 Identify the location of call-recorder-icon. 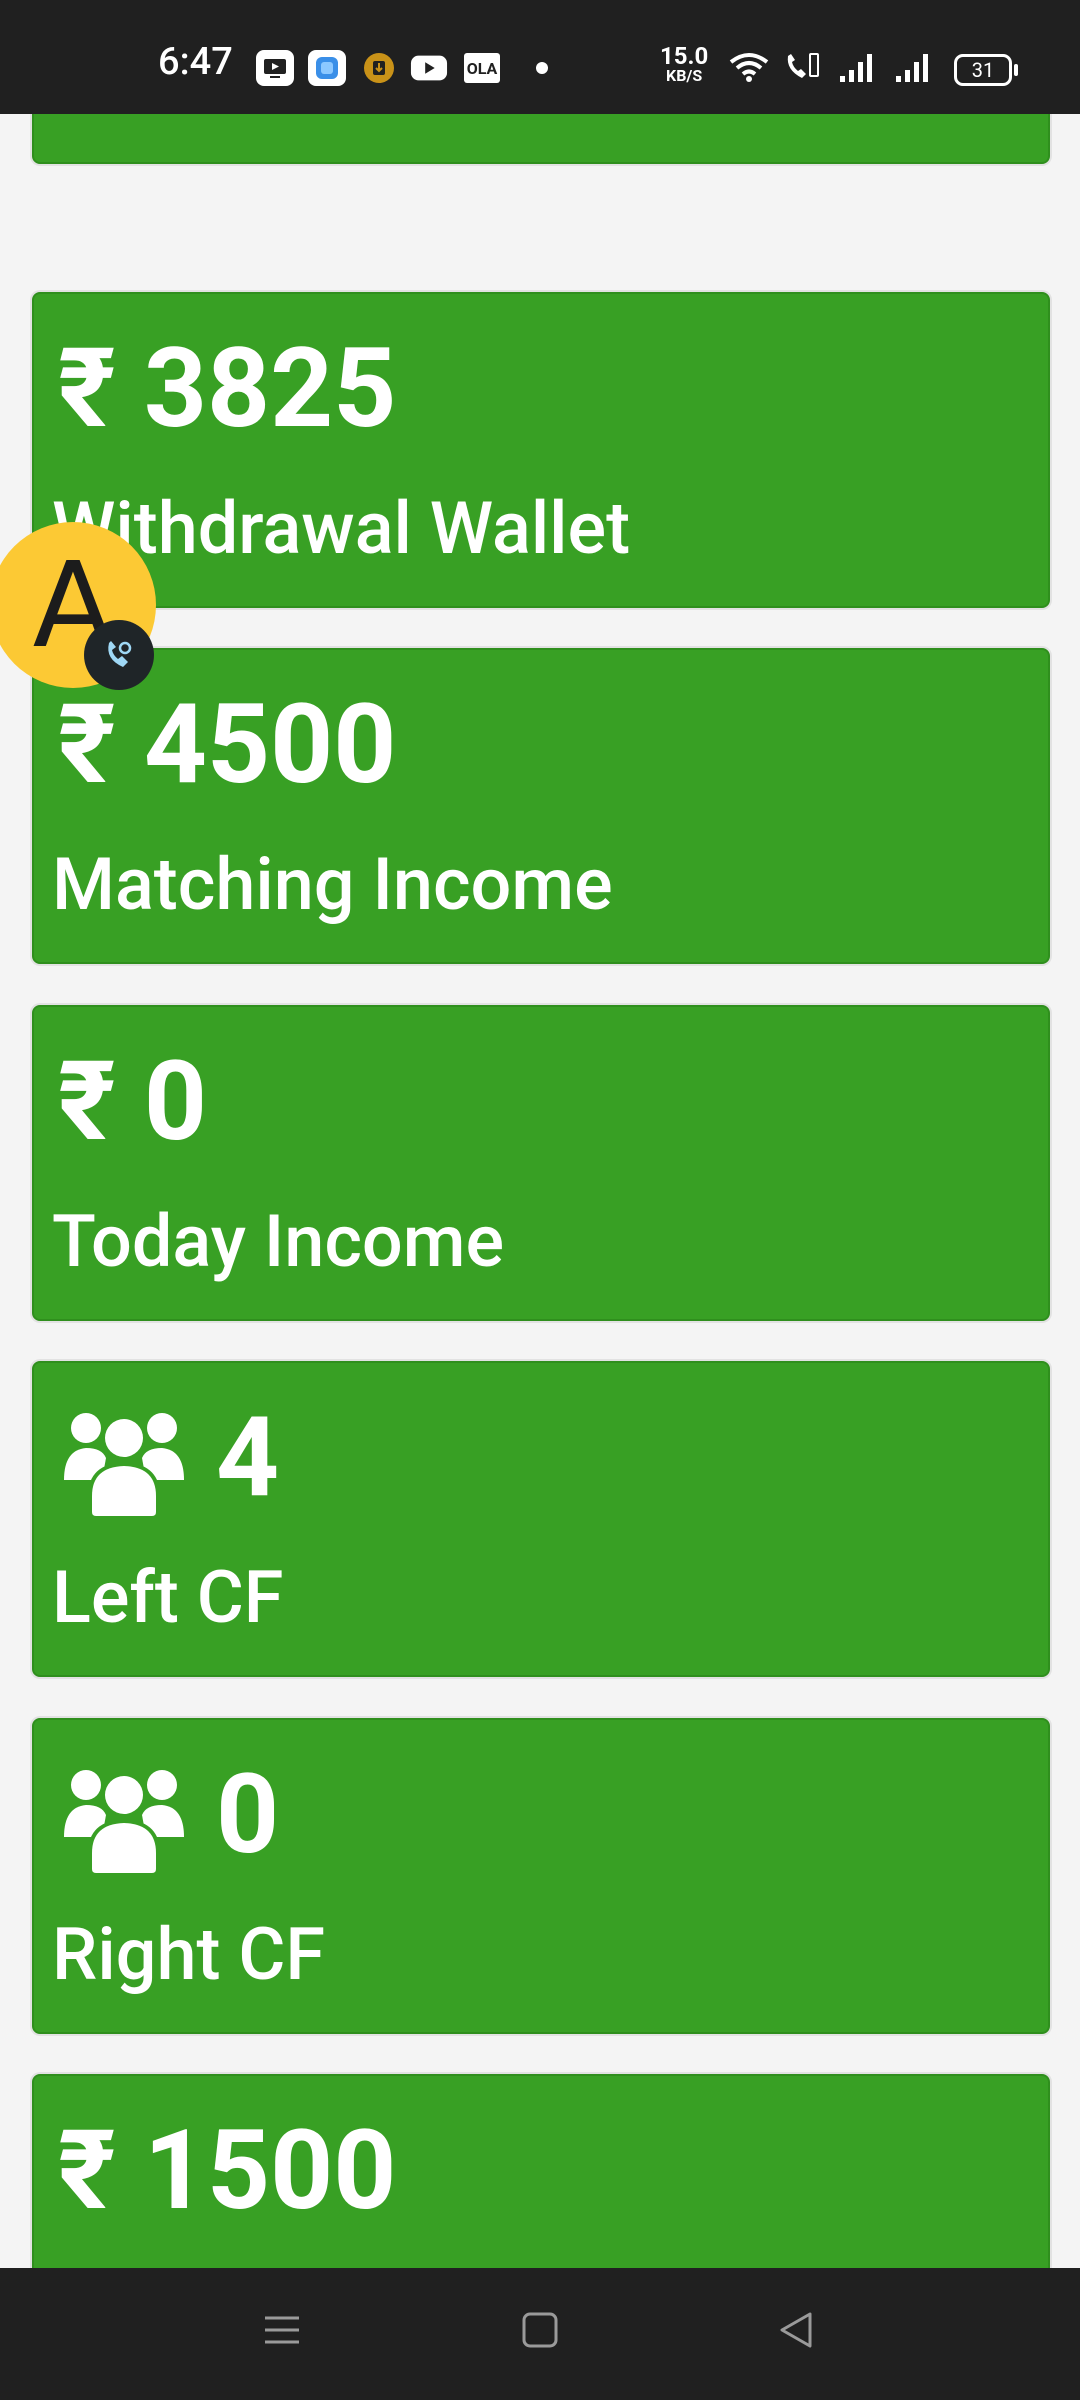
(119, 655).